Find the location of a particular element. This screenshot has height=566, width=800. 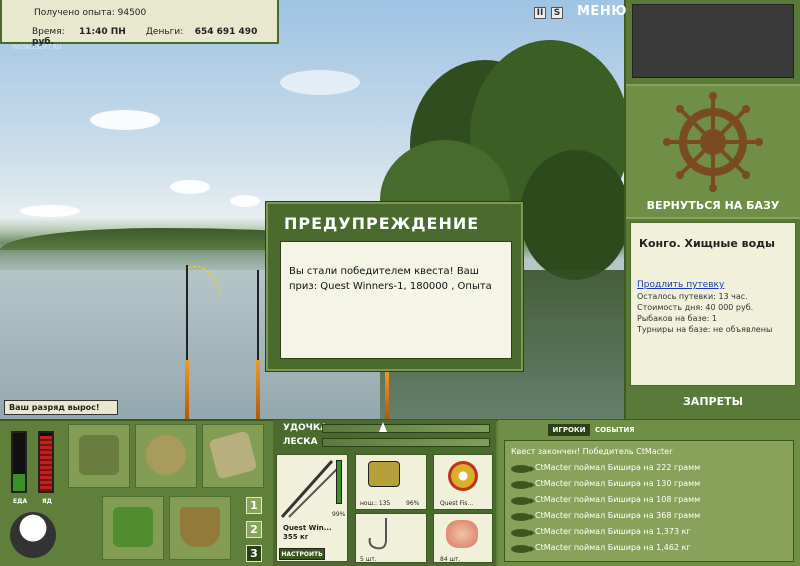

reel-slot: нош.: 135 96% is located at coordinates (391, 482).